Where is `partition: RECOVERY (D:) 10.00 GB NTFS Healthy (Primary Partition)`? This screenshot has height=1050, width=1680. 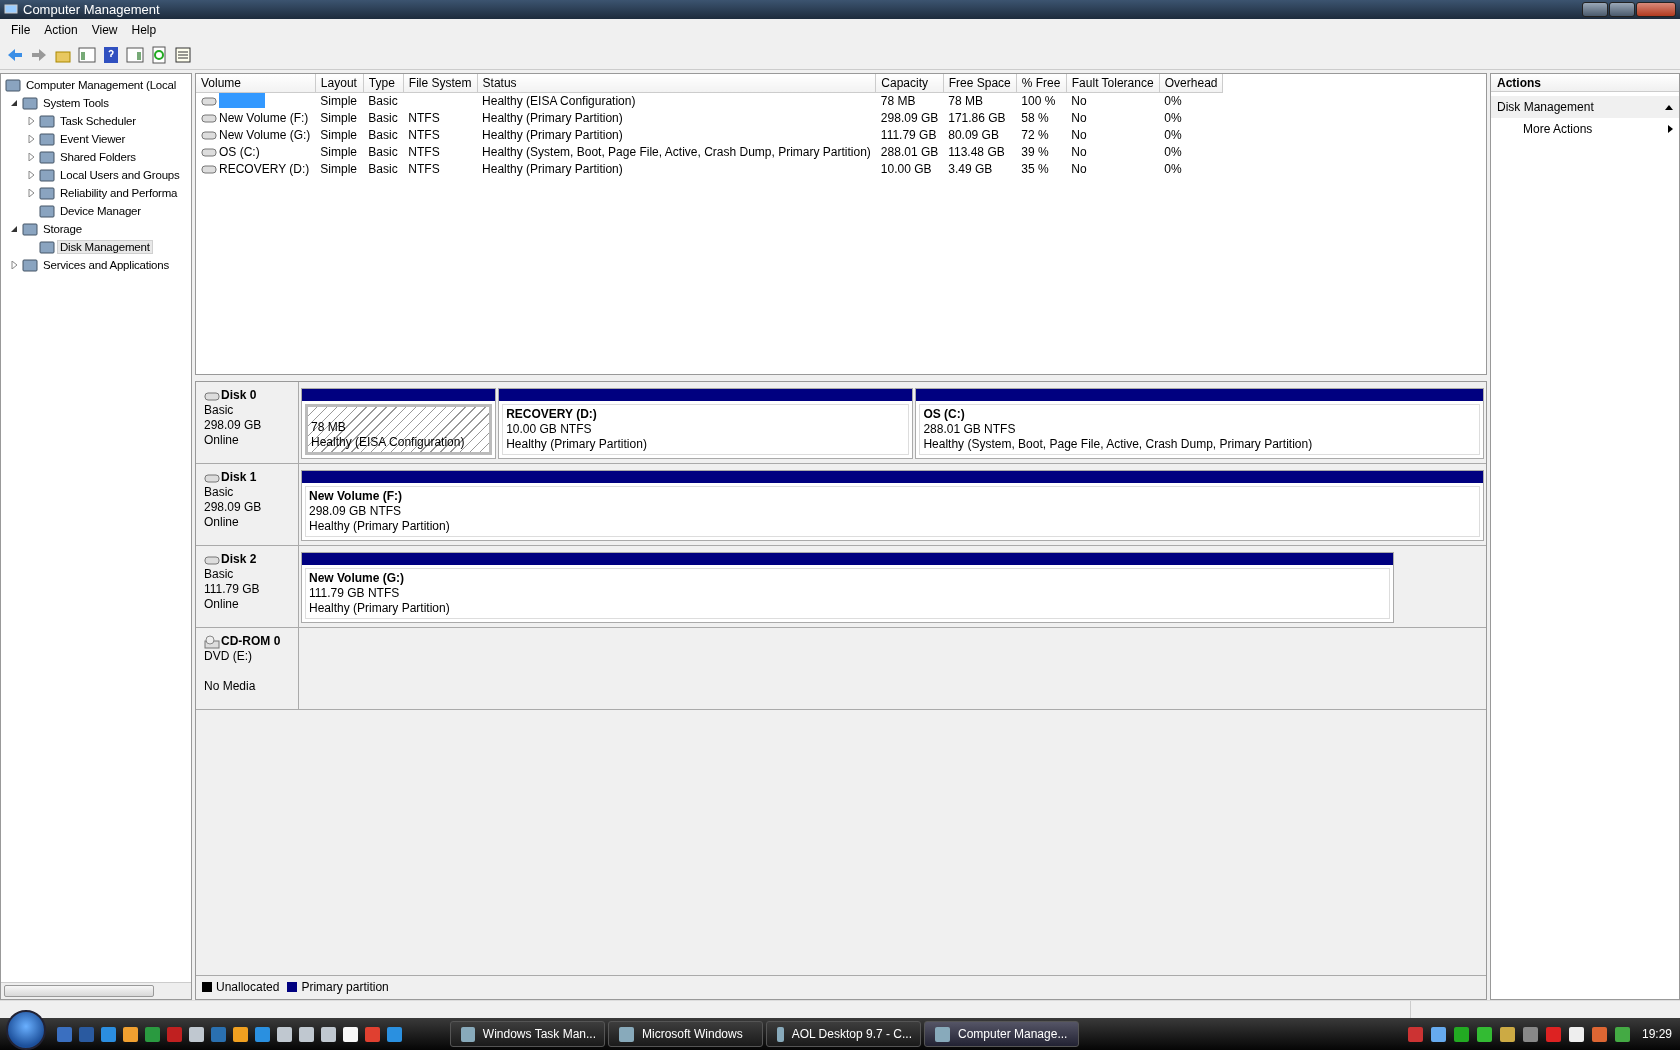
partition: RECOVERY (D:) 10.00 GB NTFS Healthy (Primary Partition) is located at coordinates (706, 423).